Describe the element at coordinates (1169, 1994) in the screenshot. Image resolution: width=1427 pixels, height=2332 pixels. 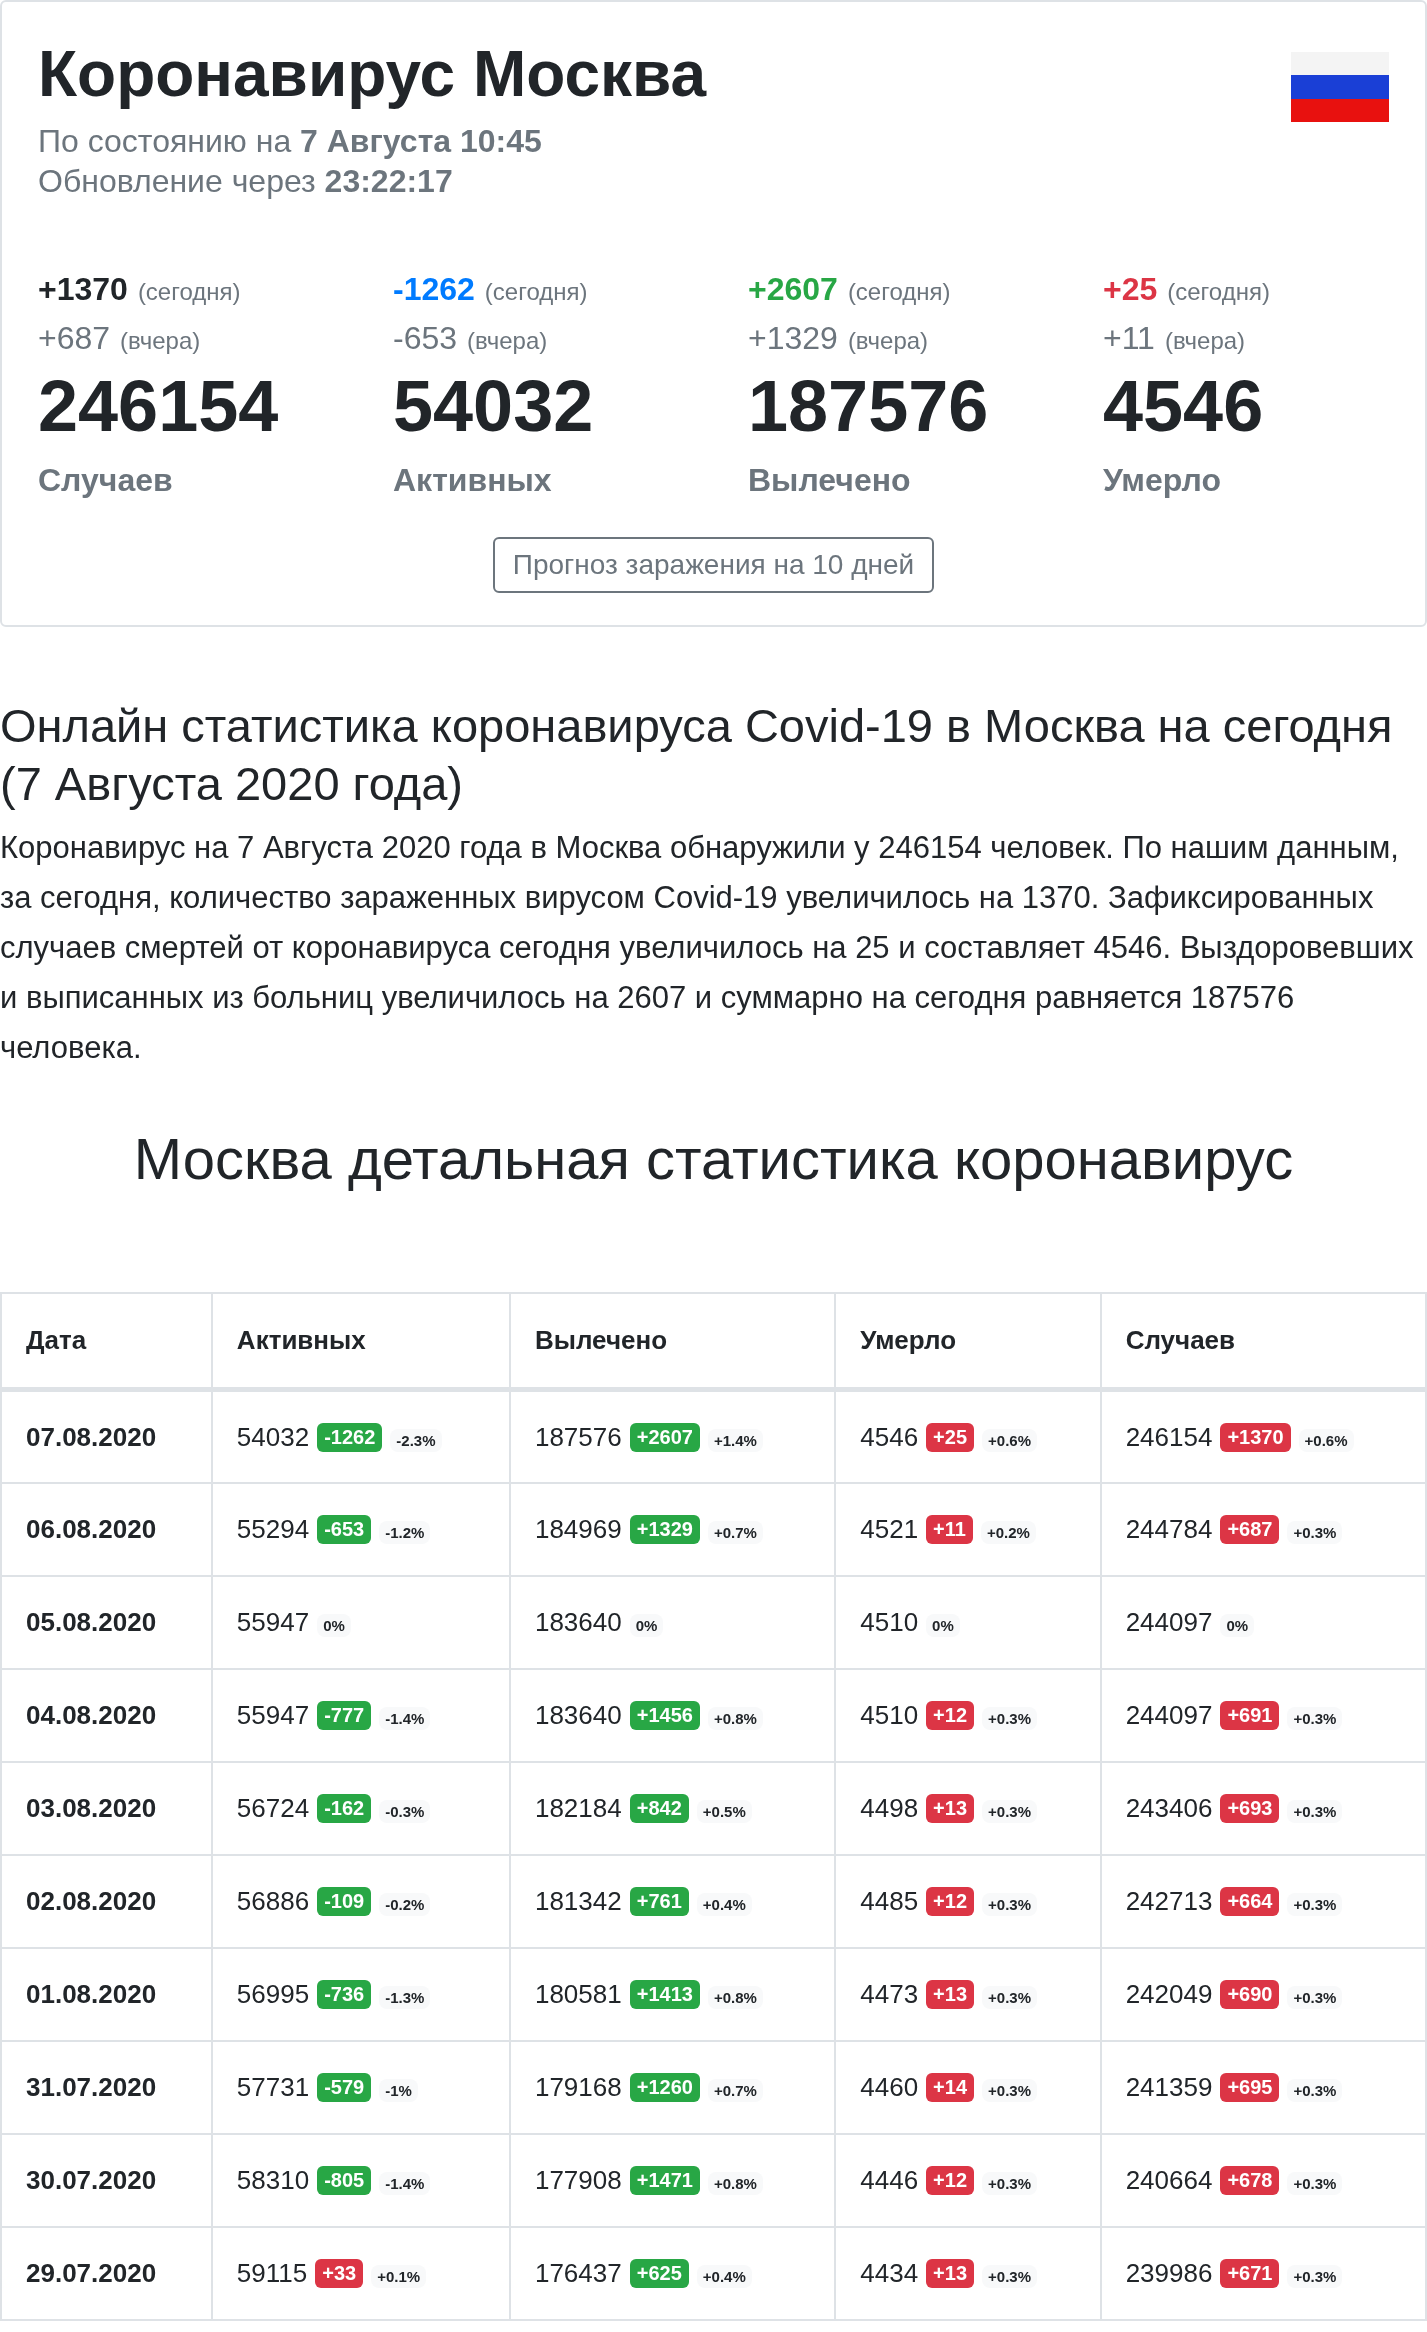
I see `table-value: 242049` at that location.